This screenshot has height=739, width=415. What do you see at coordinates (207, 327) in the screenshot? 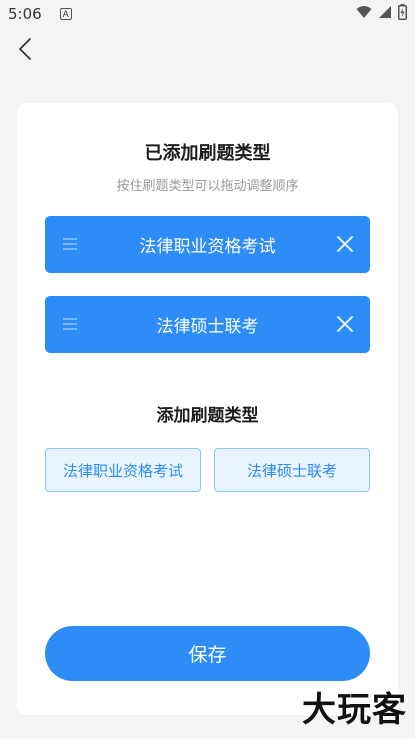
I see `added-type-label: 法律硕士联考` at bounding box center [207, 327].